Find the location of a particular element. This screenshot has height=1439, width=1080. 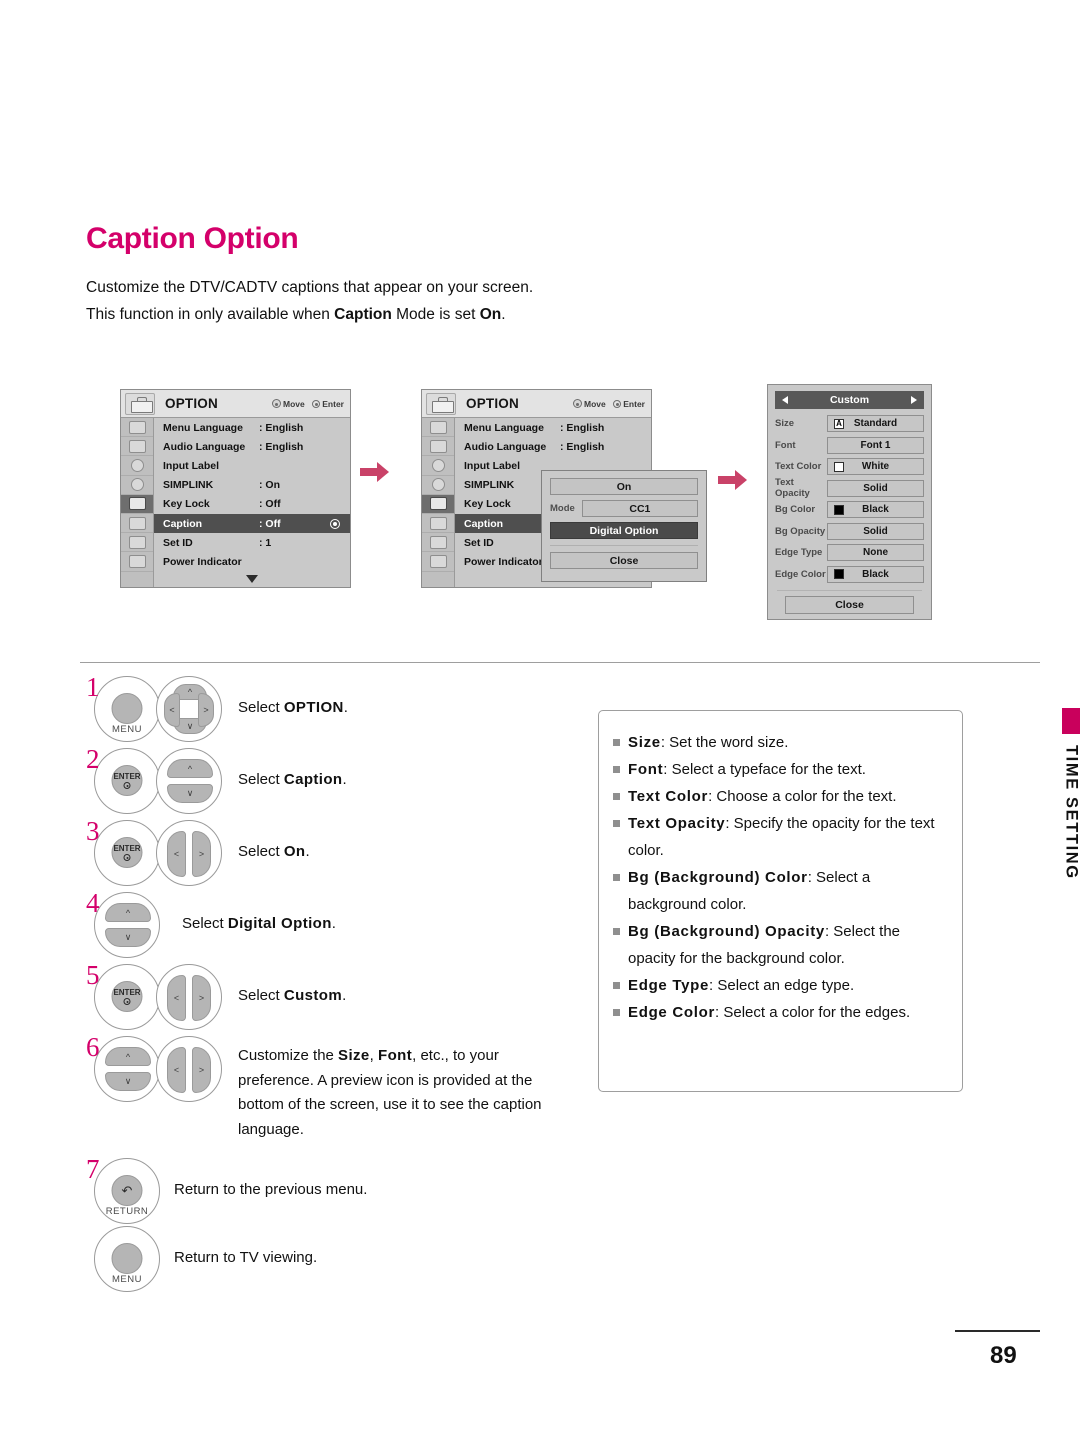

osd-row-set-id: Set ID : 1 is located at coordinates (252, 542).